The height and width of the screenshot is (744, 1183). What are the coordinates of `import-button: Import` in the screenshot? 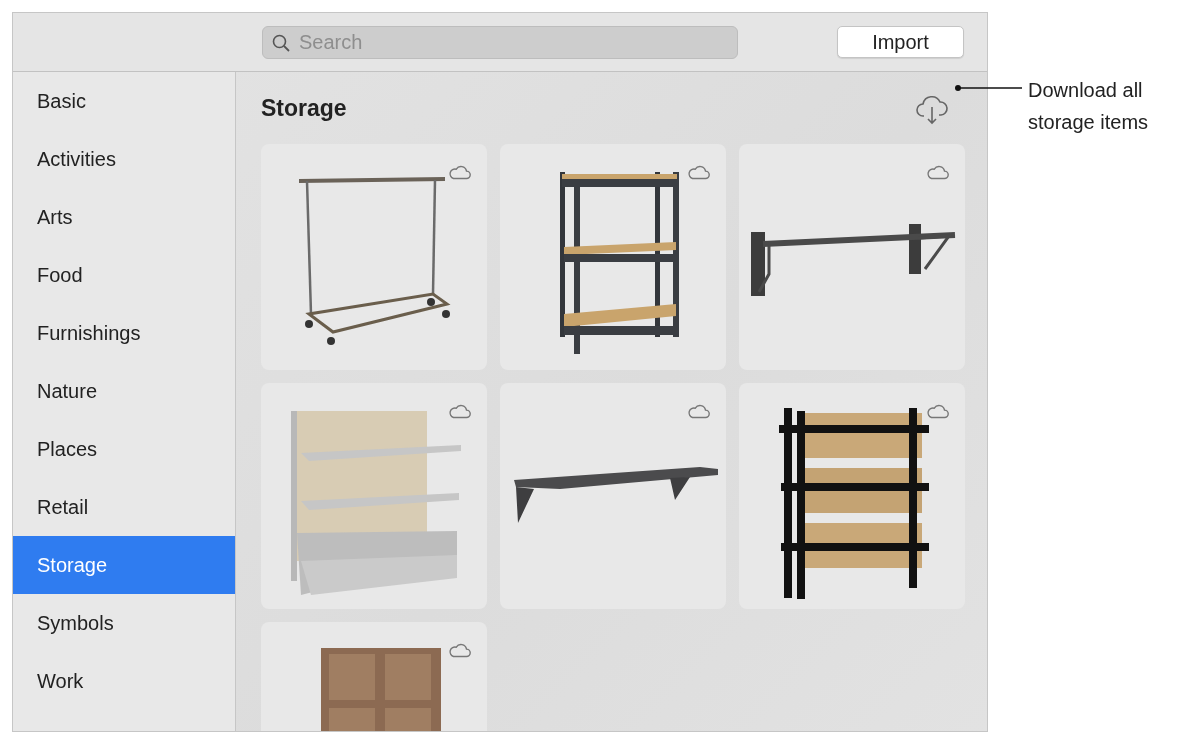 It's located at (900, 42).